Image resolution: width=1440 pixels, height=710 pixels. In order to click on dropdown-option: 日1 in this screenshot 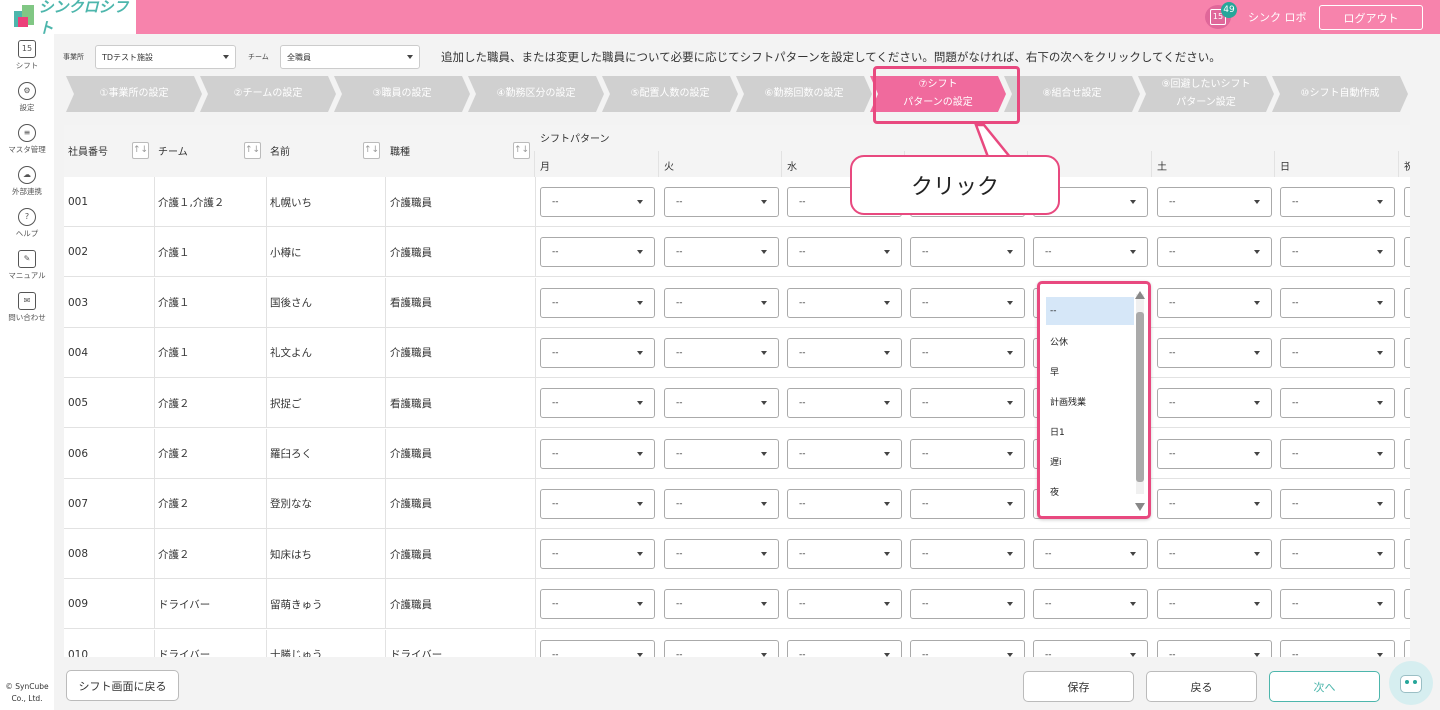, I will do `click(1090, 431)`.